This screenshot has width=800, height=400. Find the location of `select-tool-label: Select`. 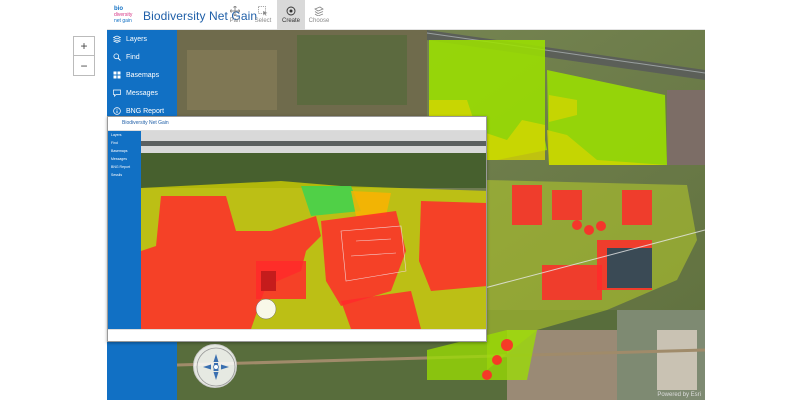

select-tool-label: Select is located at coordinates (263, 21).